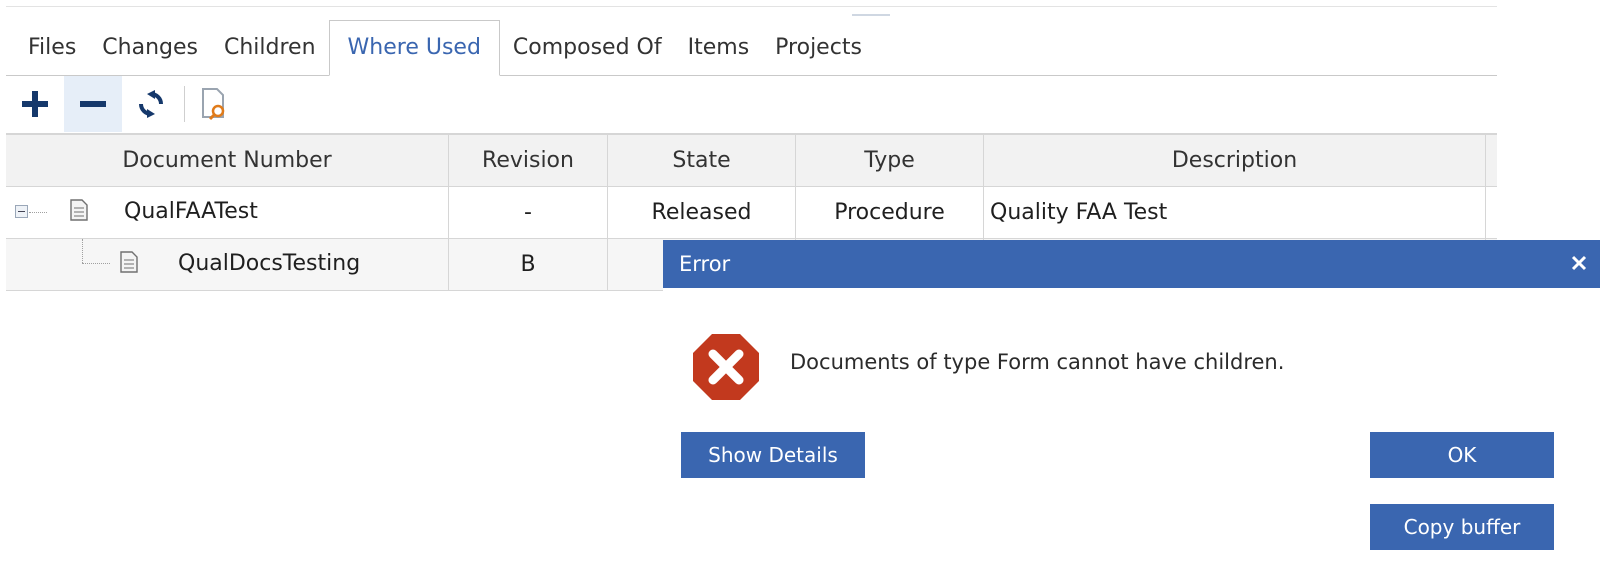 The image size is (1600, 576). Describe the element at coordinates (702, 212) in the screenshot. I see `state-cell: Released` at that location.